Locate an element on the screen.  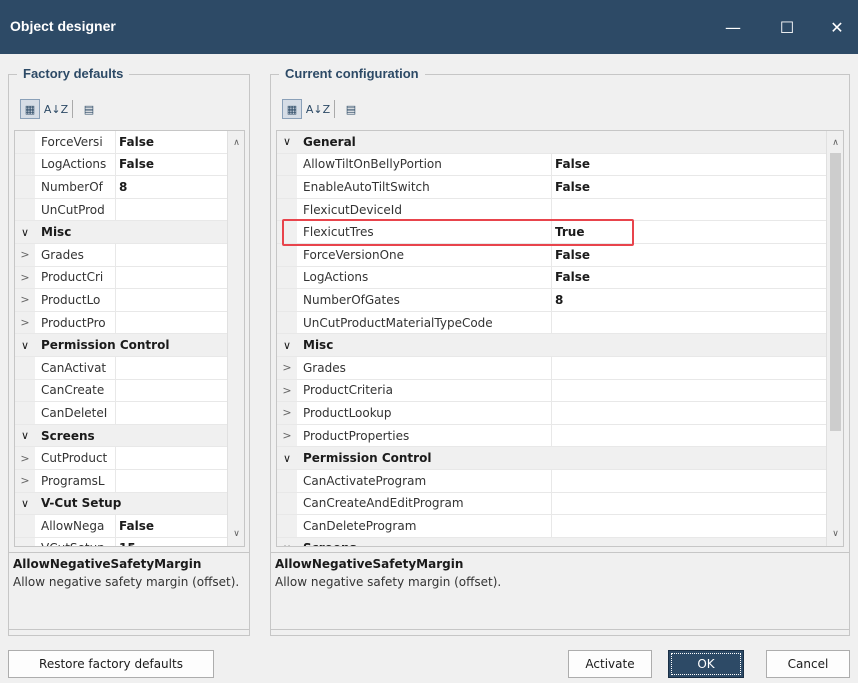
property-row: CanCreate is located at coordinates (129, 391).